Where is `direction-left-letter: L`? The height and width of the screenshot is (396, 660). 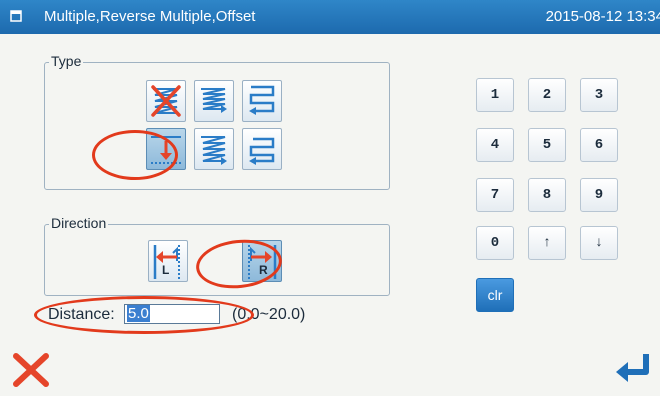 direction-left-letter: L is located at coordinates (166, 270).